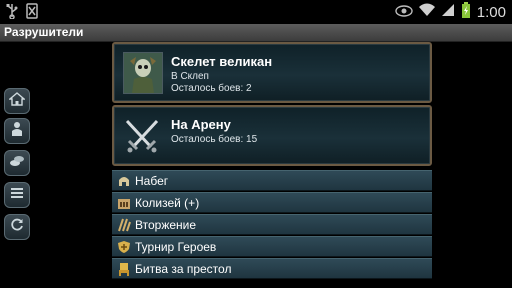 The height and width of the screenshot is (288, 512). What do you see at coordinates (272, 202) in the screenshot?
I see `menu-item-coliseum: Колизей (+)` at bounding box center [272, 202].